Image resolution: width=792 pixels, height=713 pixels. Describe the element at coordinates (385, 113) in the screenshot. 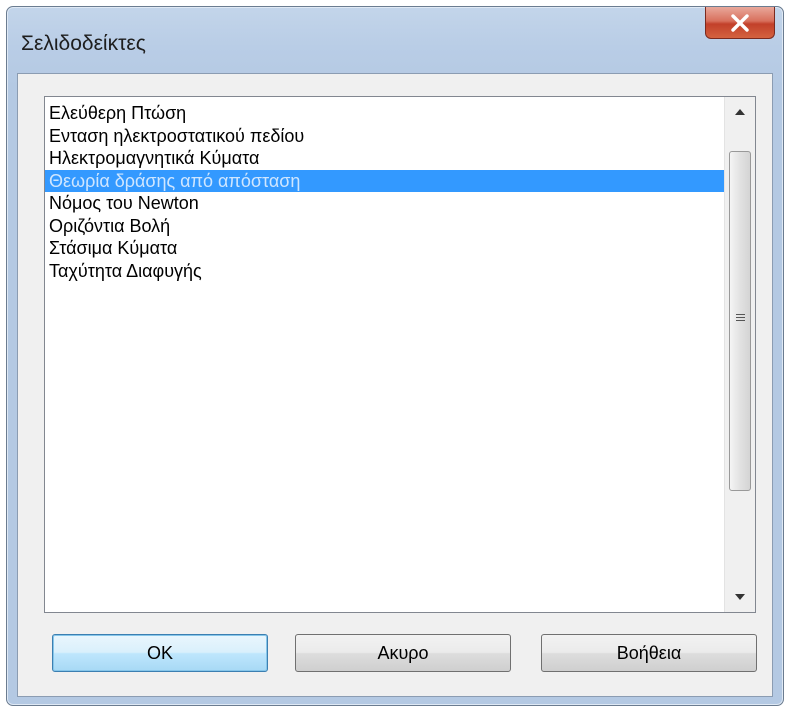

I see `list-item: Ελεύθερη Πτώση` at that location.